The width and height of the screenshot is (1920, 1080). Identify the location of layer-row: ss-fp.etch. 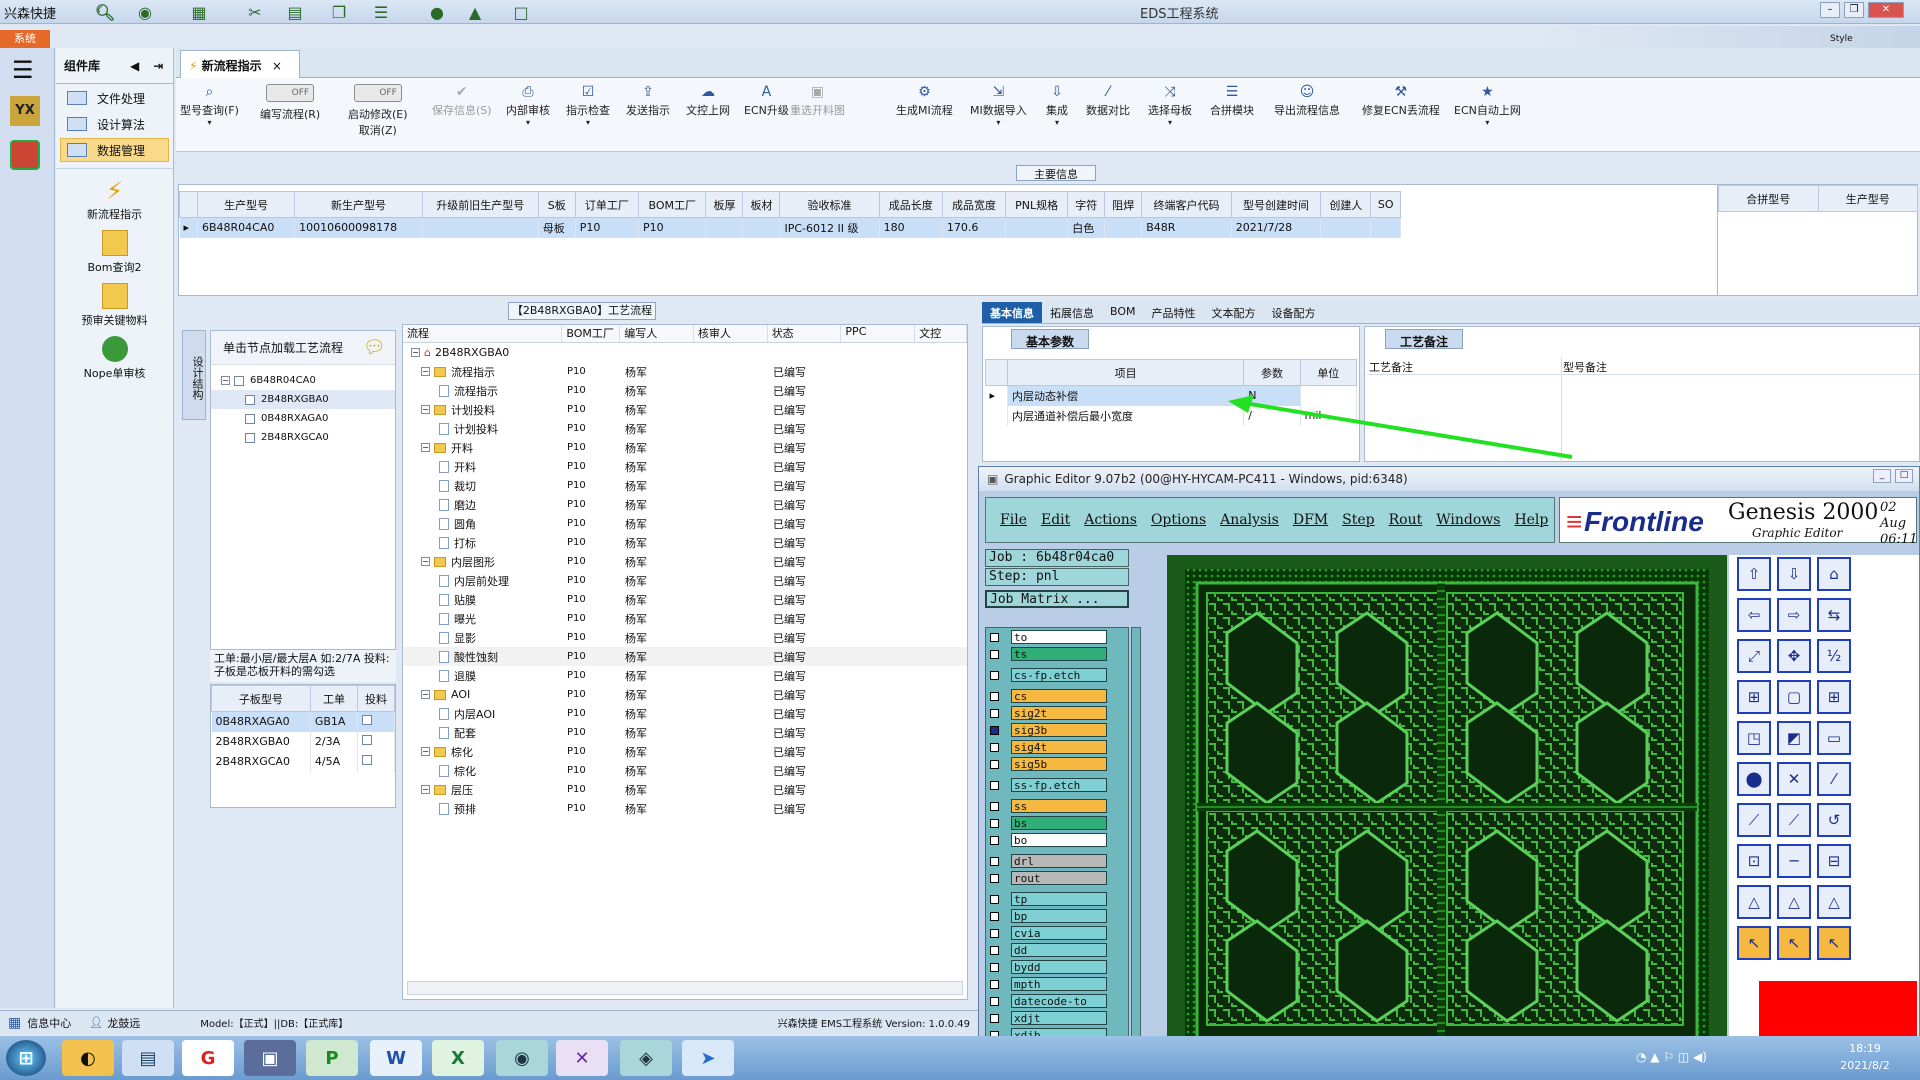
(1057, 785).